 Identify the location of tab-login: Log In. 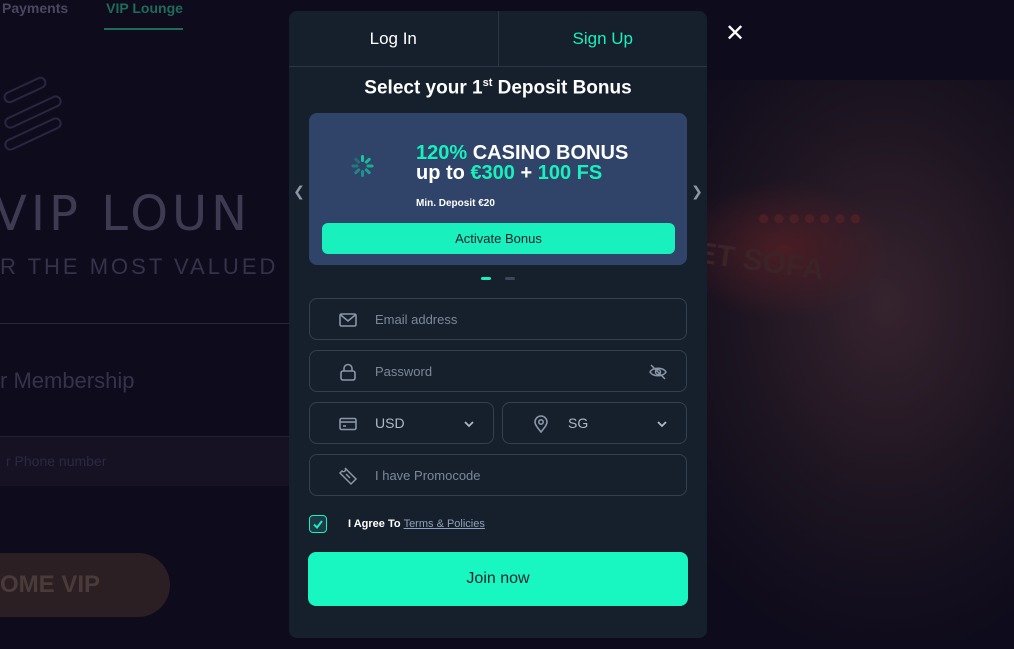
(394, 38).